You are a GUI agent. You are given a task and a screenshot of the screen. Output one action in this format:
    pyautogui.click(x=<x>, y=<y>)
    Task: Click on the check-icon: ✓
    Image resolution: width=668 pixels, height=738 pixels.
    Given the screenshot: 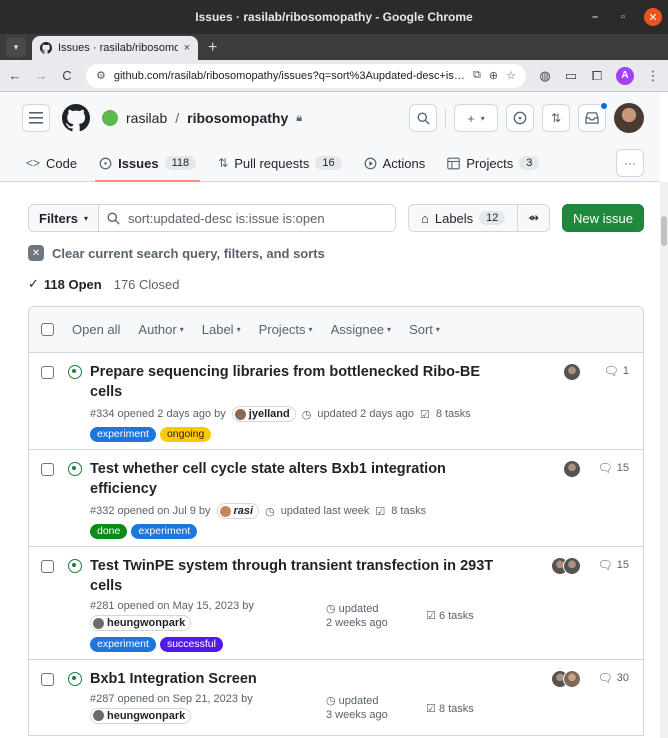 What is the action you would take?
    pyautogui.click(x=33, y=283)
    